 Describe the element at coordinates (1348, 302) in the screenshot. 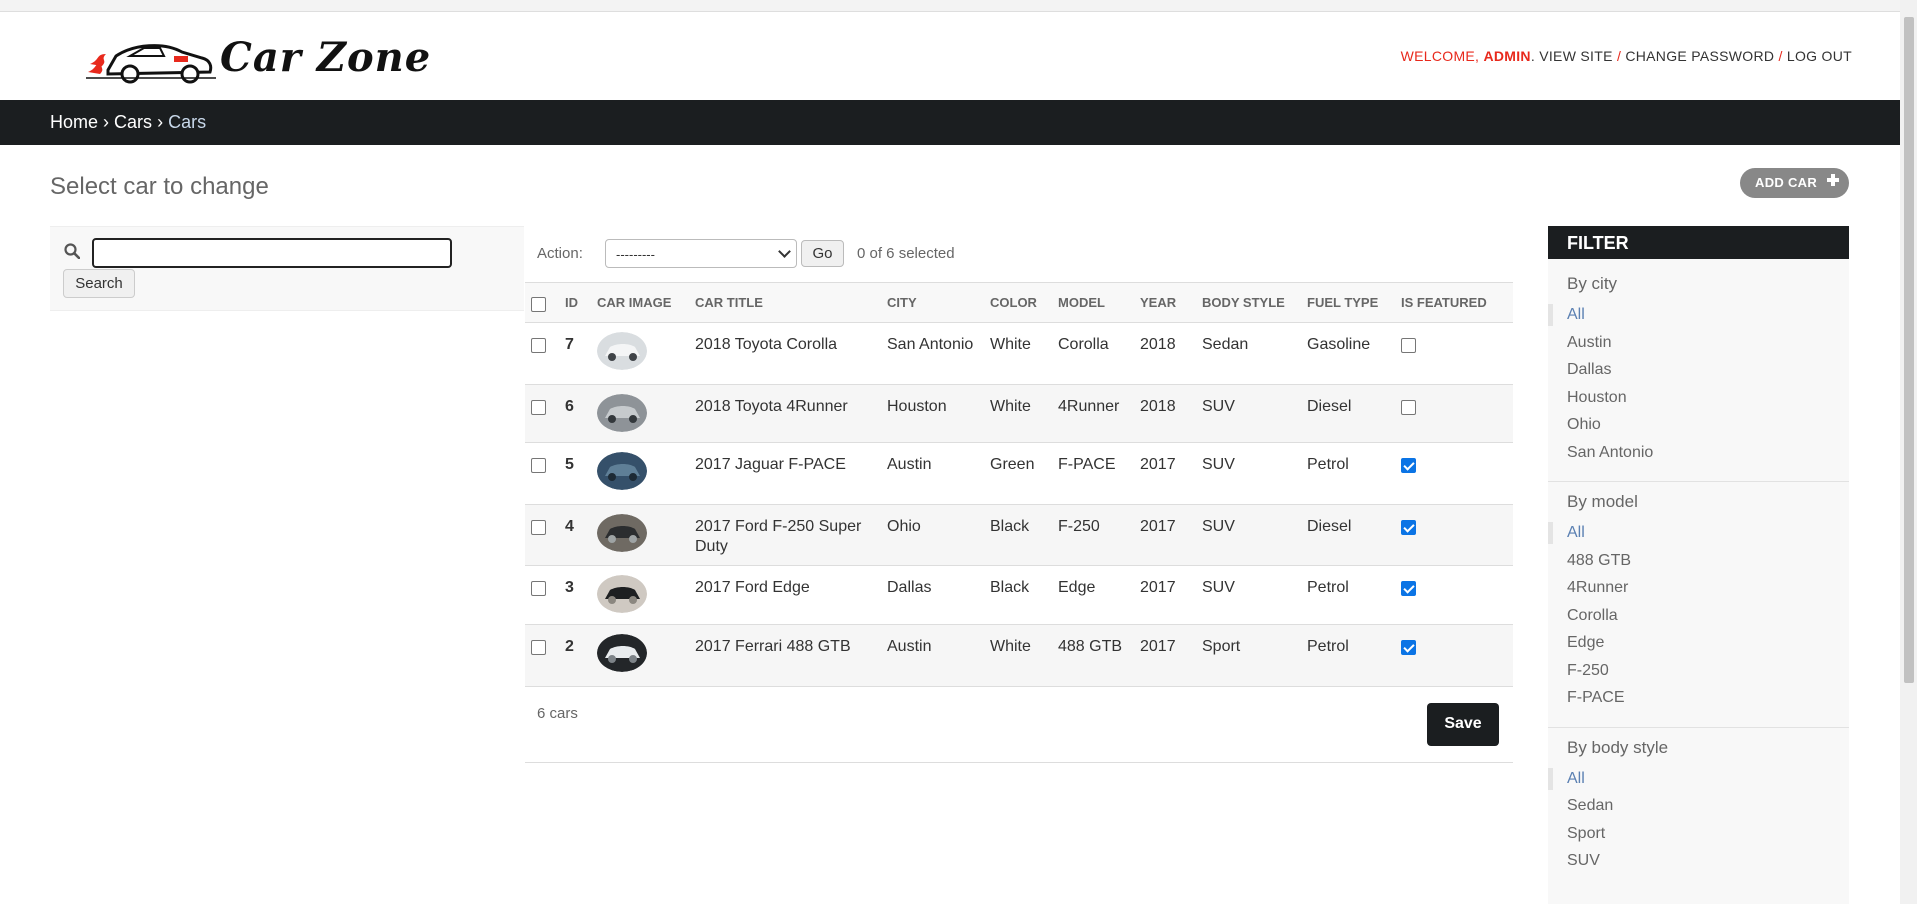

I see `column-header-fuel-type: FUEL TYPE` at that location.